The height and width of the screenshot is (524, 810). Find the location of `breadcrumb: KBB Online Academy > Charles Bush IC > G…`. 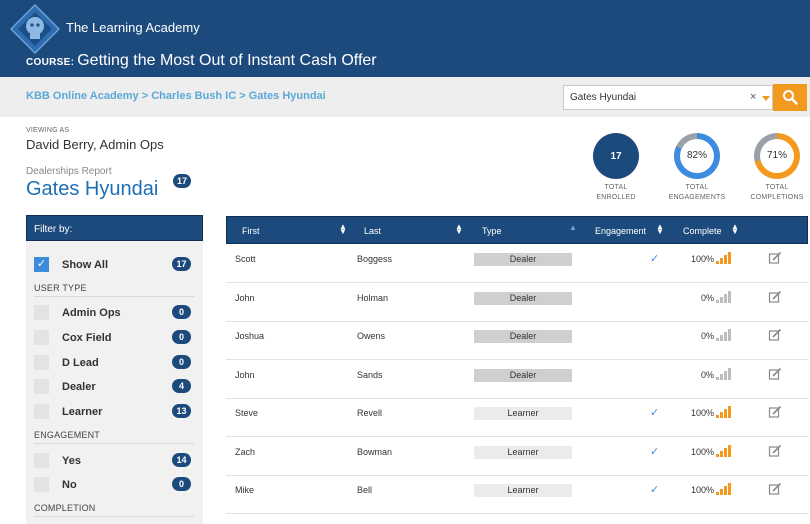

breadcrumb: KBB Online Academy > Charles Bush IC > G… is located at coordinates (176, 96).